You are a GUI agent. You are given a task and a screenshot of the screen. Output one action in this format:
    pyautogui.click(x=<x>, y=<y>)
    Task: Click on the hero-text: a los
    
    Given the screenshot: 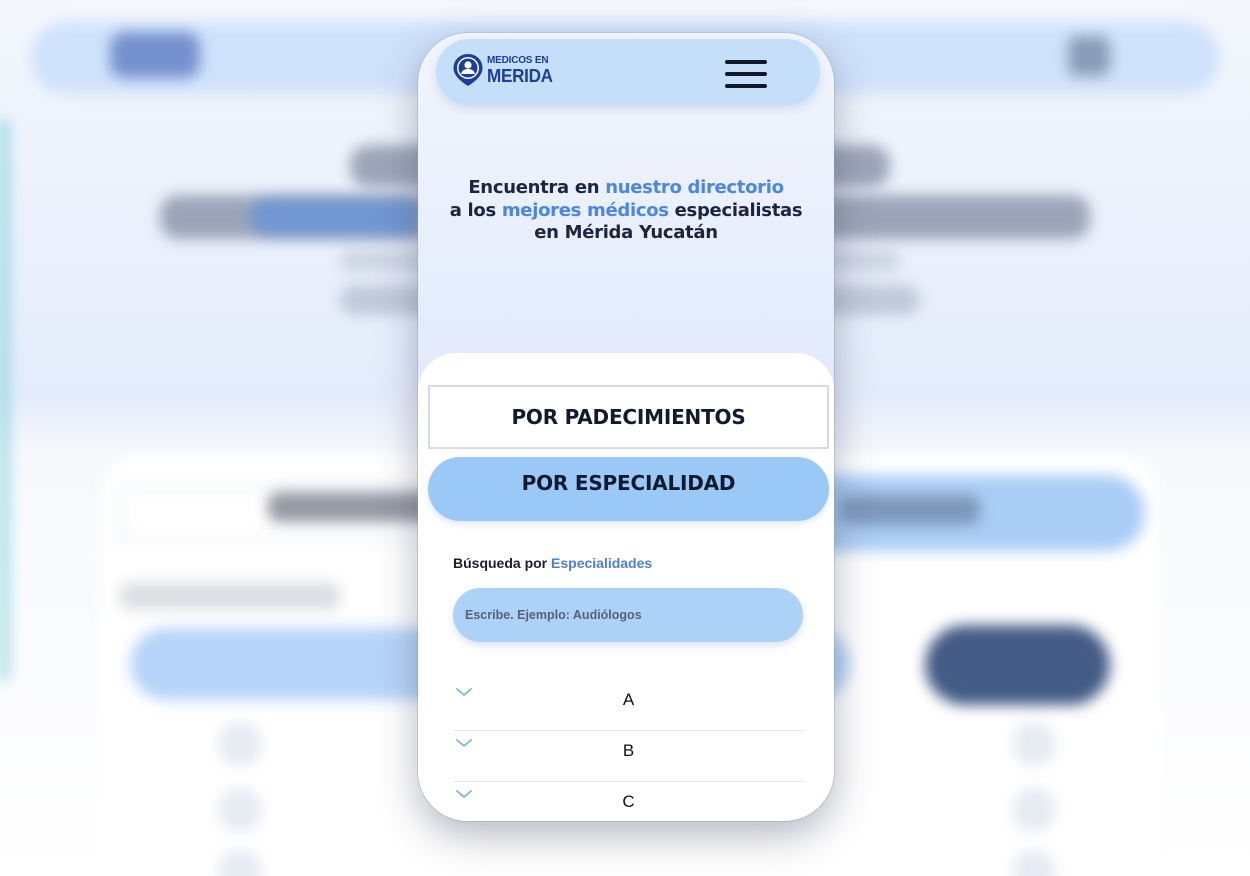 What is the action you would take?
    pyautogui.click(x=475, y=210)
    